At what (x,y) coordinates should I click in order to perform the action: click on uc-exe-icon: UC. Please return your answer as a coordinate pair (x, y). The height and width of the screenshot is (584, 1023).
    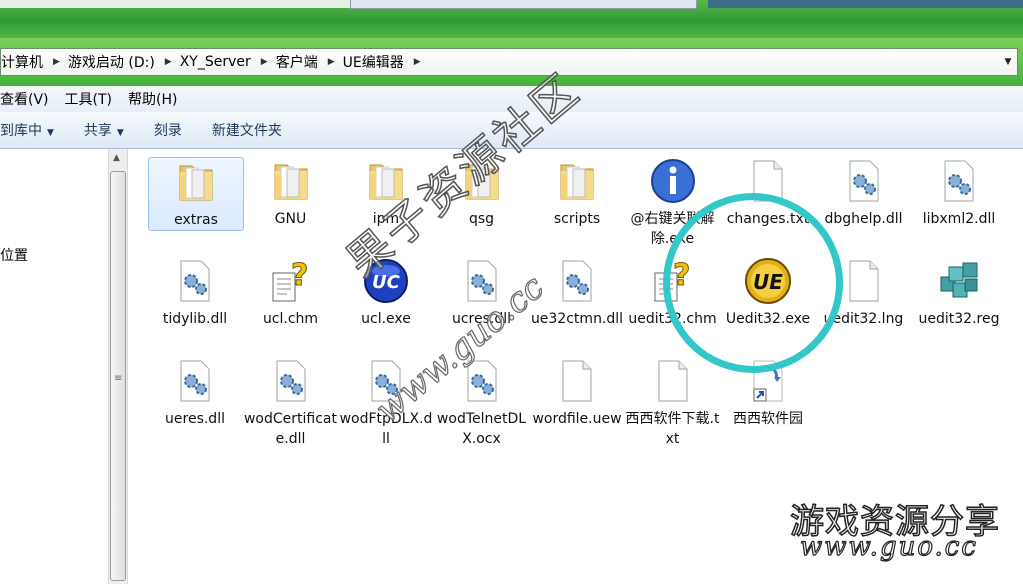
    Looking at the image, I should click on (386, 281).